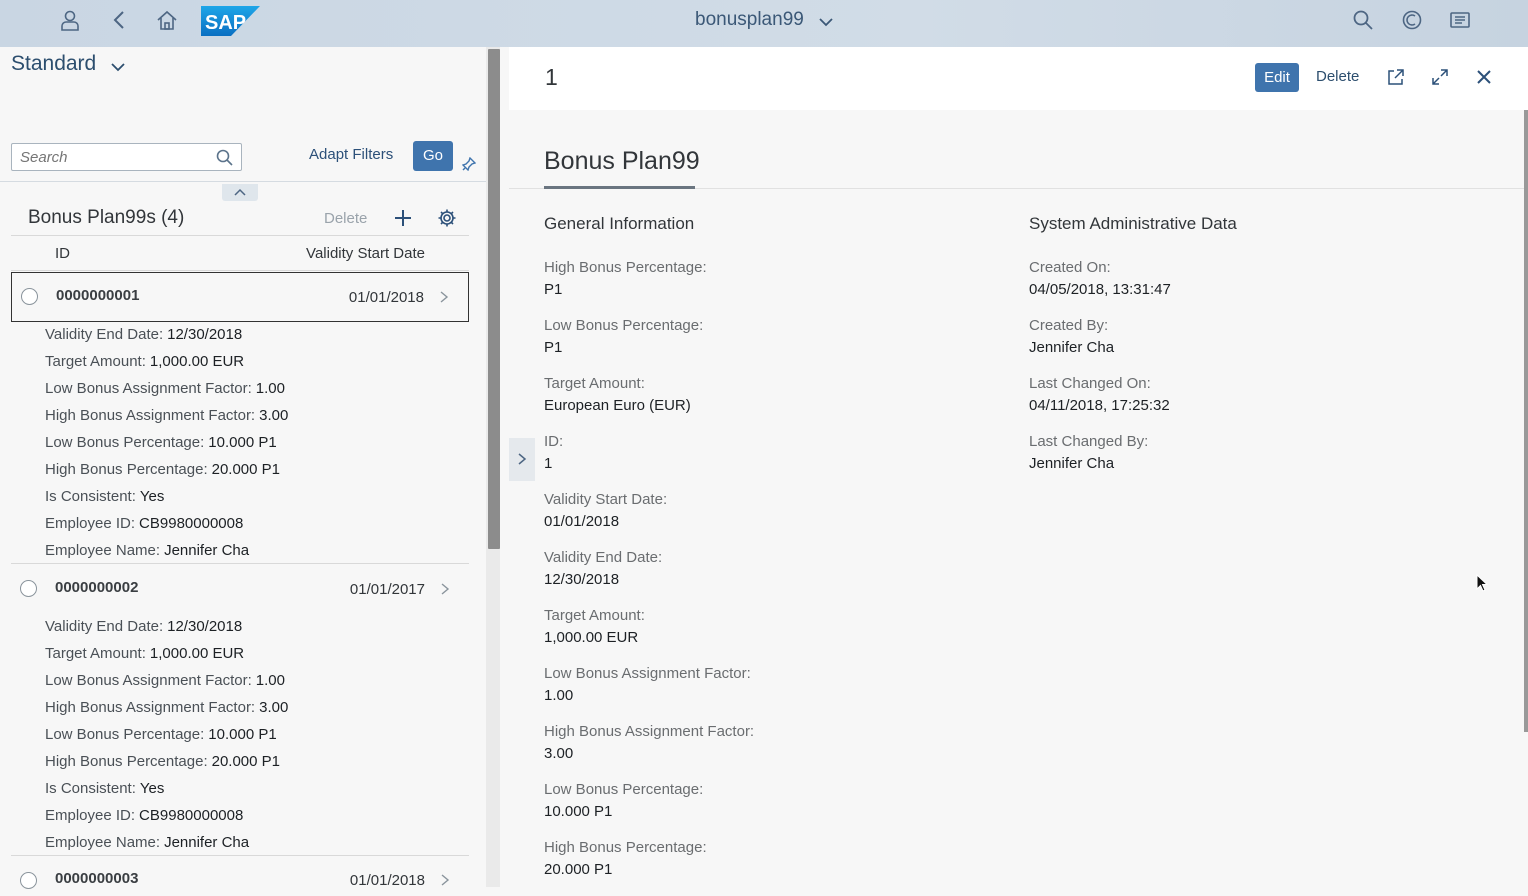 Image resolution: width=1528 pixels, height=896 pixels. I want to click on column-header-validity-start-date: Validity Start Date, so click(365, 253).